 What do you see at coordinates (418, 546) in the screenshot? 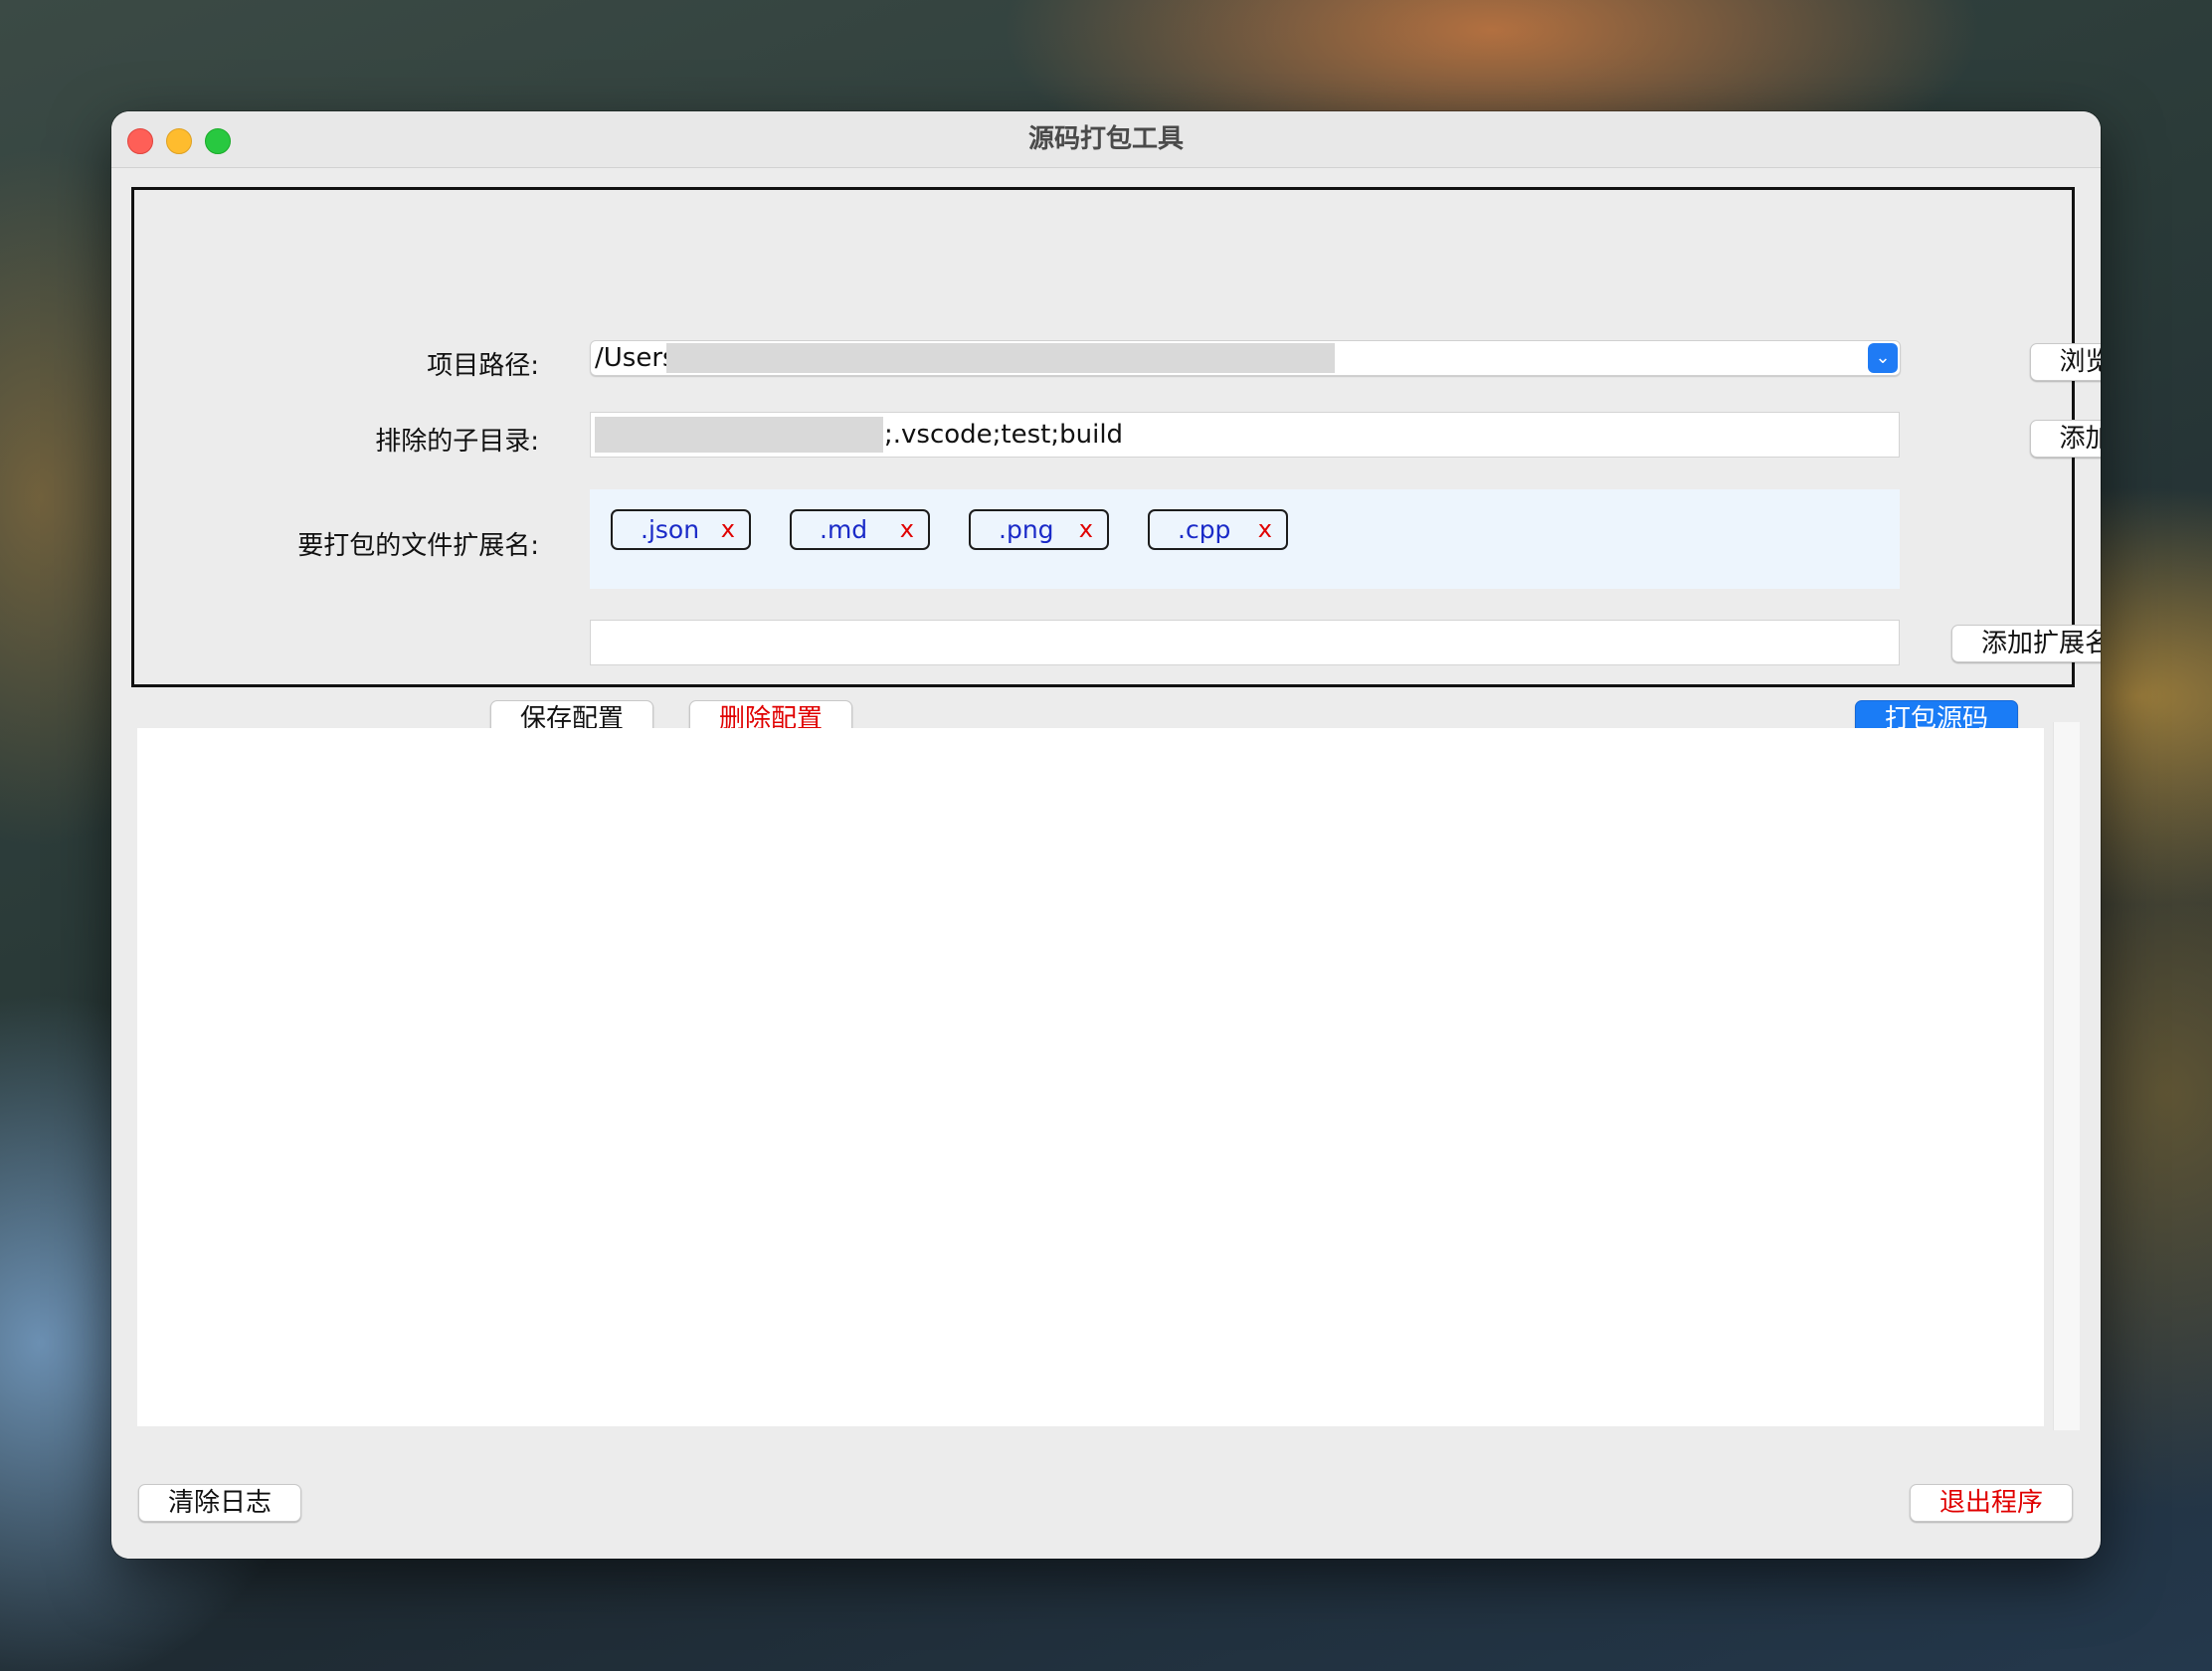
I see `extensions-label: 要打包的文件扩展名:` at bounding box center [418, 546].